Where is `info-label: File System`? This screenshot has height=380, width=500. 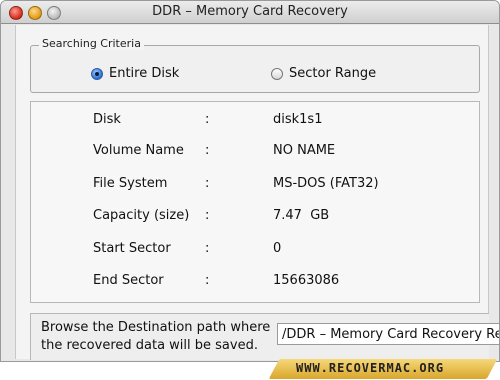
info-label: File System is located at coordinates (130, 183).